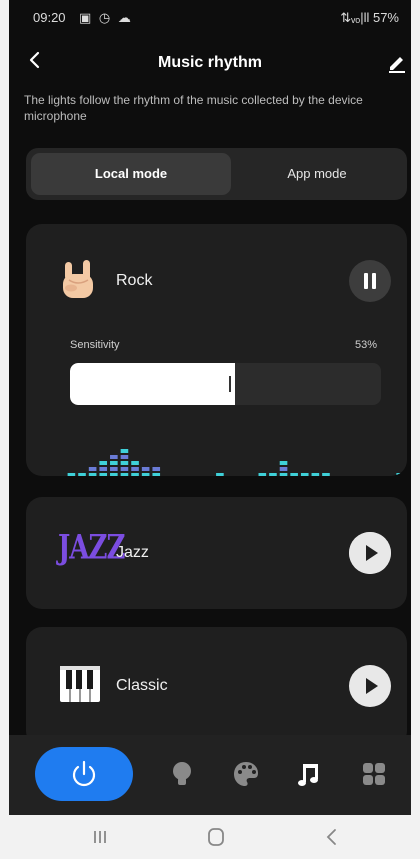 Image resolution: width=420 pixels, height=859 pixels. I want to click on music-note-icon, so click(310, 774).